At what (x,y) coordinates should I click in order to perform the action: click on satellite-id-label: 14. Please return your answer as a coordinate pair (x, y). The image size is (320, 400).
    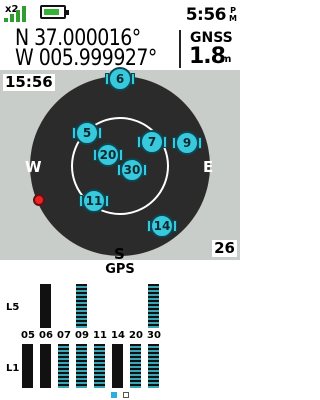
    Looking at the image, I should click on (118, 335).